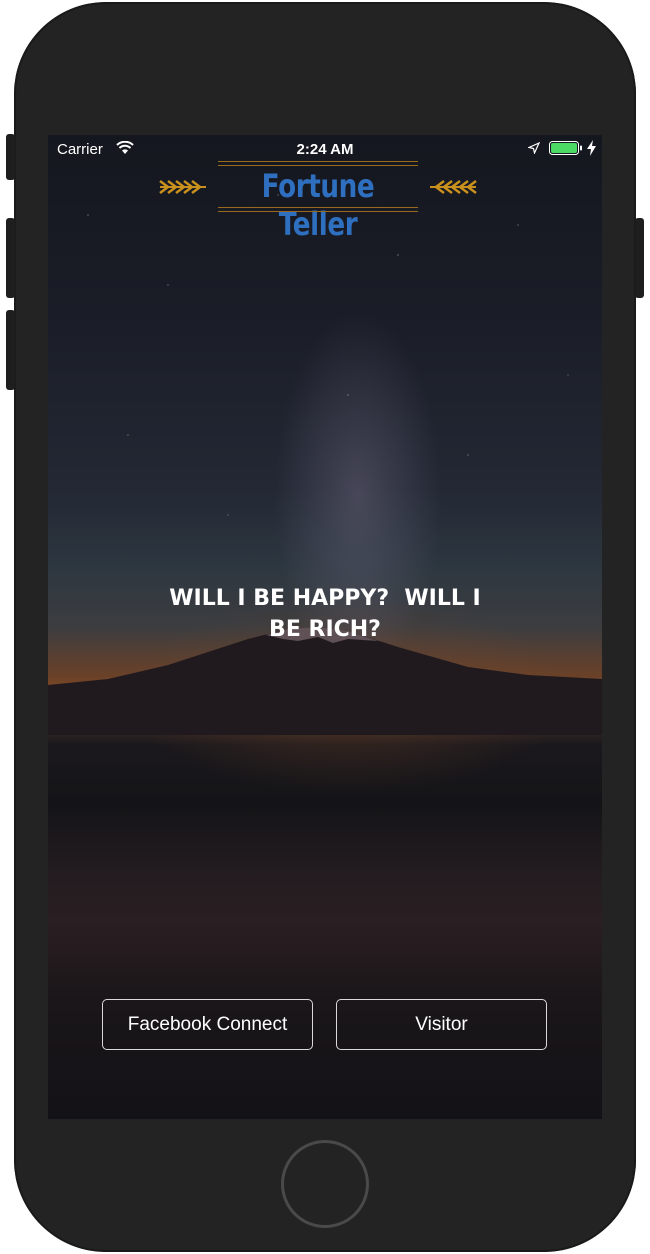 The width and height of the screenshot is (650, 1254). I want to click on mute-switch, so click(10, 157).